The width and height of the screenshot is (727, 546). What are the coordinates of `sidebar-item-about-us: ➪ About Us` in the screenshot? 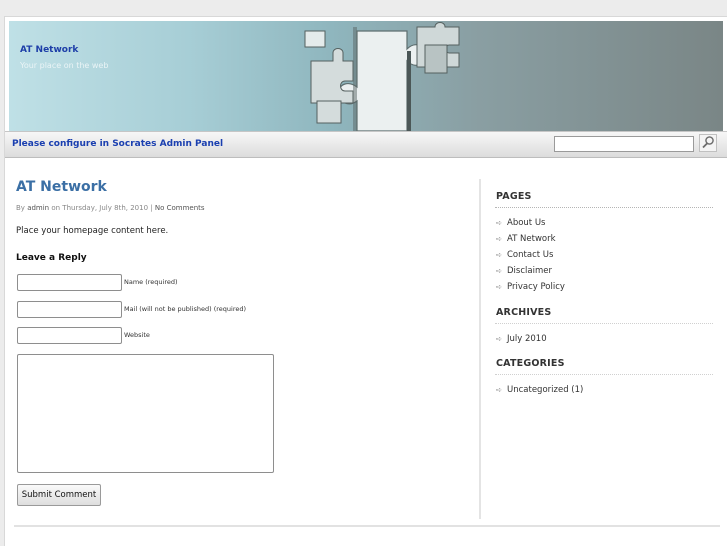 It's located at (520, 223).